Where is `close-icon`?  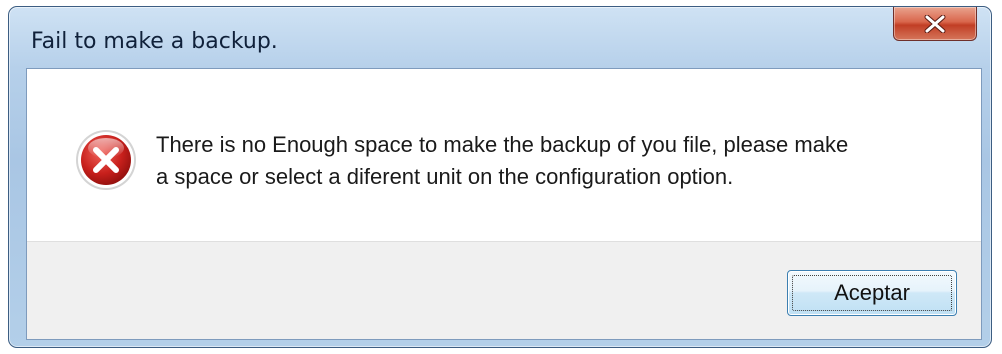
close-icon is located at coordinates (935, 23).